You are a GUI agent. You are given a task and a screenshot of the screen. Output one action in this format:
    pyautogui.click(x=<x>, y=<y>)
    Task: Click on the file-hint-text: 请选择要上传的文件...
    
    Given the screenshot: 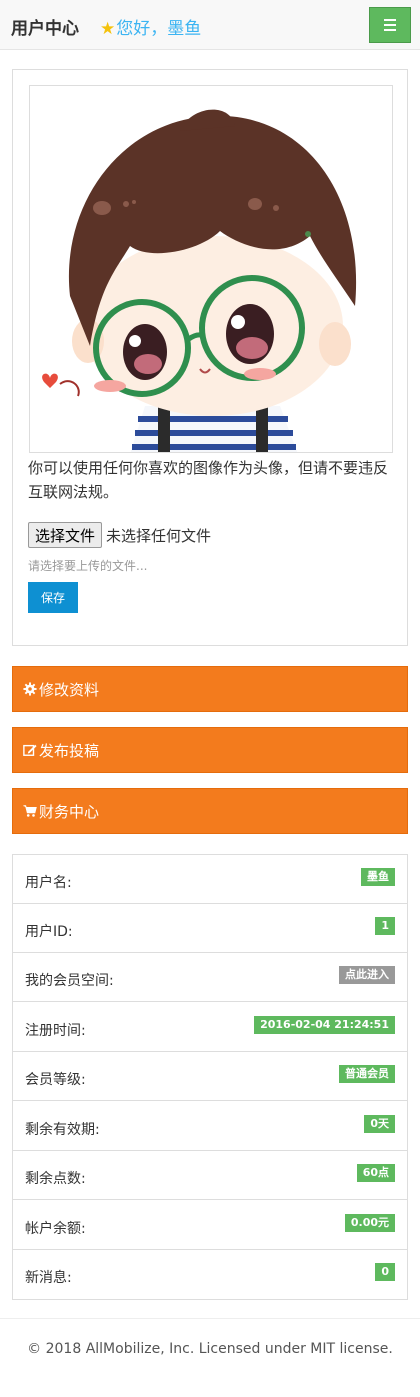 What is the action you would take?
    pyautogui.click(x=88, y=566)
    